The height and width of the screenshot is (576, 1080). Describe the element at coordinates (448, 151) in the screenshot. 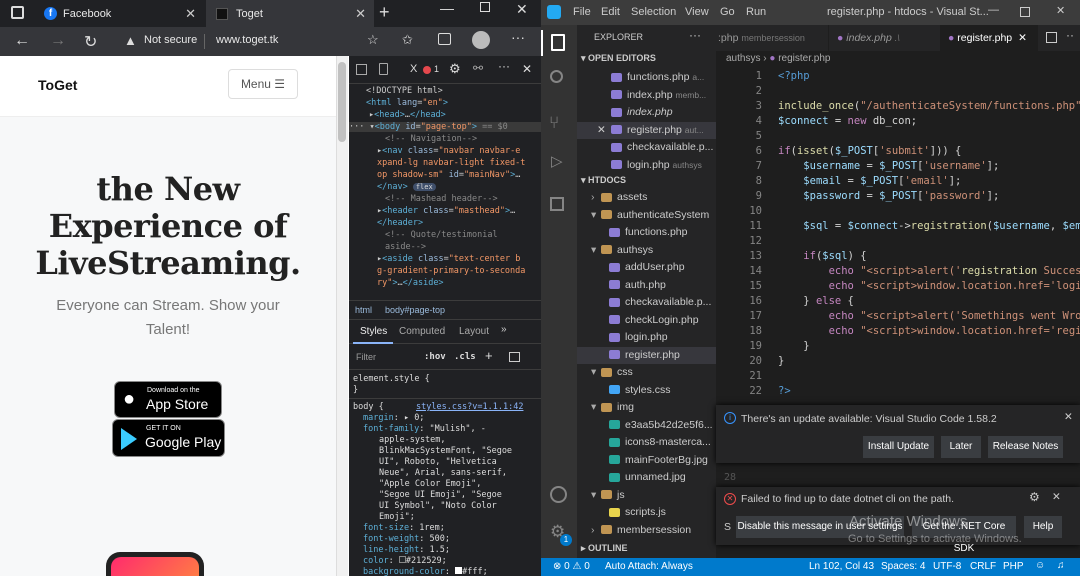

I see `dom-line: ▸<nav class="navbar navbar-e` at that location.